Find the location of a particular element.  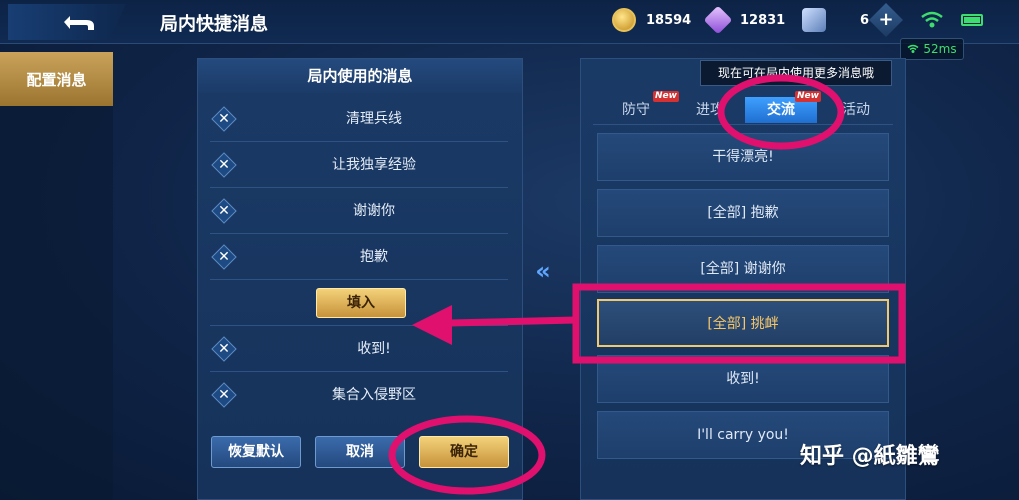

message-slot: ✕ 让我独享经验 is located at coordinates (359, 165).